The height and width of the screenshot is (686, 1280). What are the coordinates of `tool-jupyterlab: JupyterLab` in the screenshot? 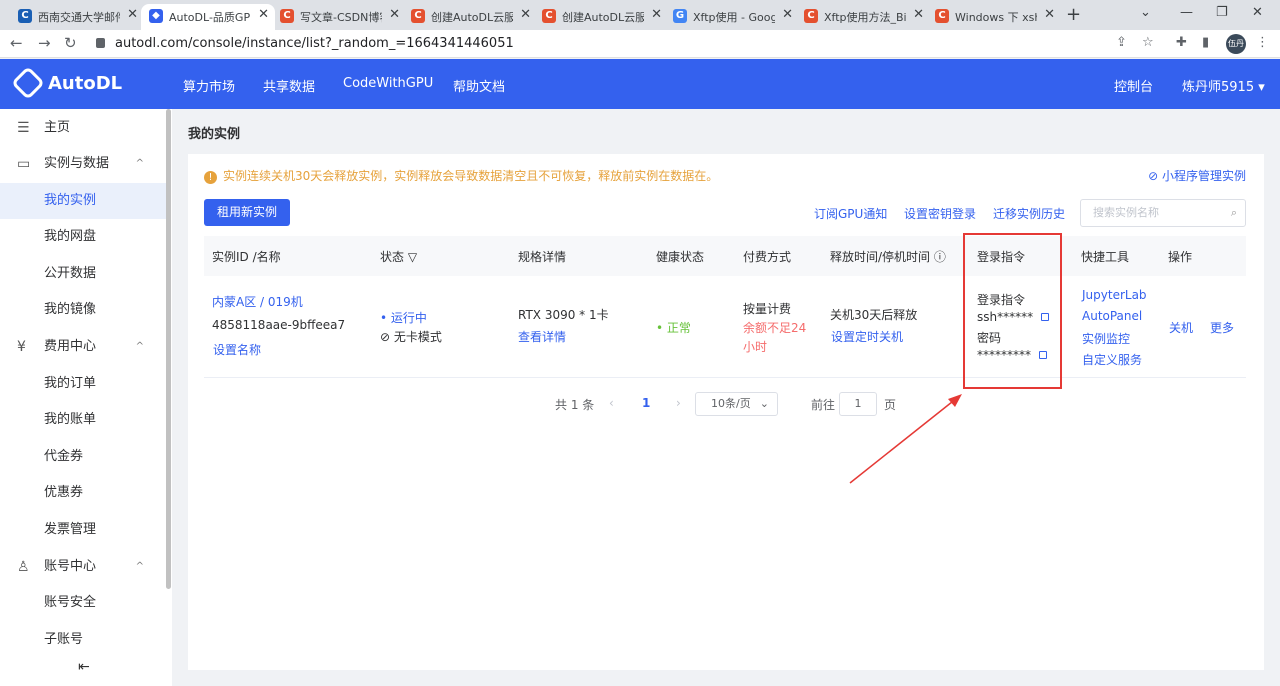 It's located at (1114, 295).